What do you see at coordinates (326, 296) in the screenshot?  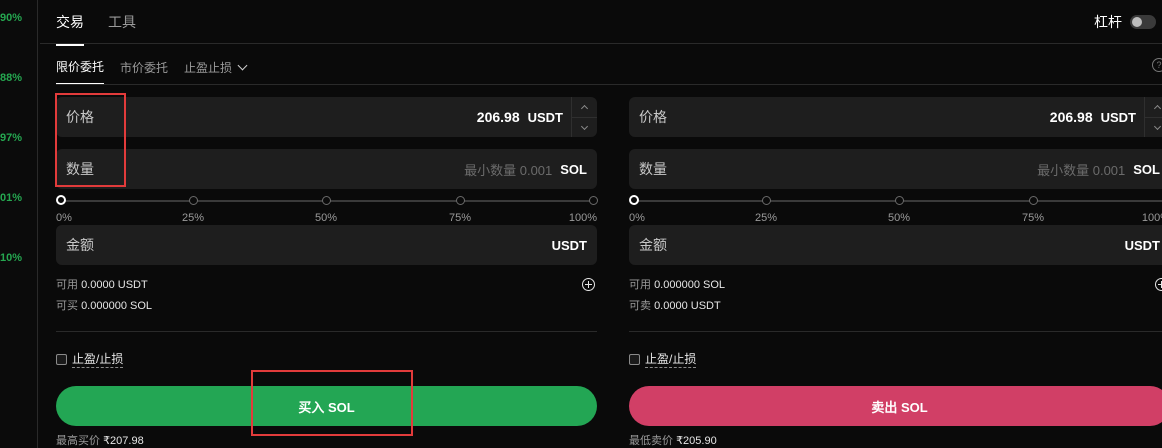 I see `buy-balance-info: 可用 0.0000 USDT 可买 0.000000 SOL` at bounding box center [326, 296].